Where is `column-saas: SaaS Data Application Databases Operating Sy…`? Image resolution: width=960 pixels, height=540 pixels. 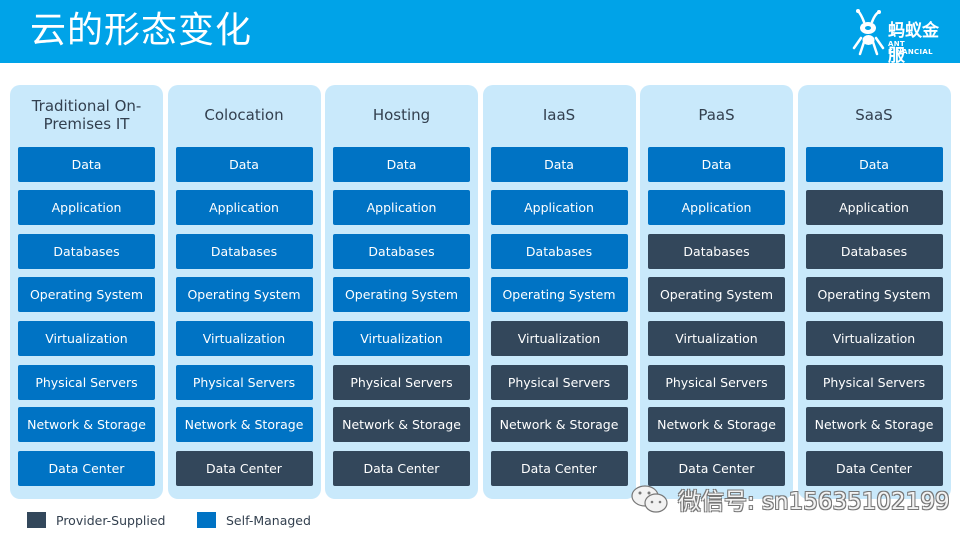
column-saas: SaaS Data Application Databases Operating Sy… is located at coordinates (874, 292).